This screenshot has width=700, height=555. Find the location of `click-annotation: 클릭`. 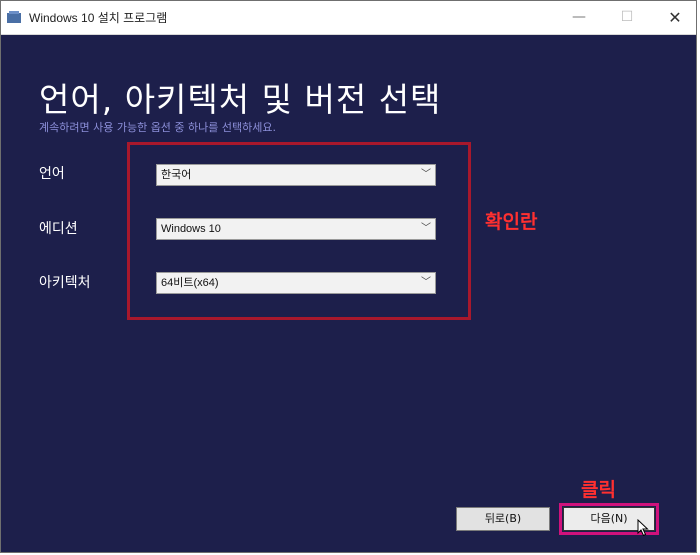

click-annotation: 클릭 is located at coordinates (598, 490).